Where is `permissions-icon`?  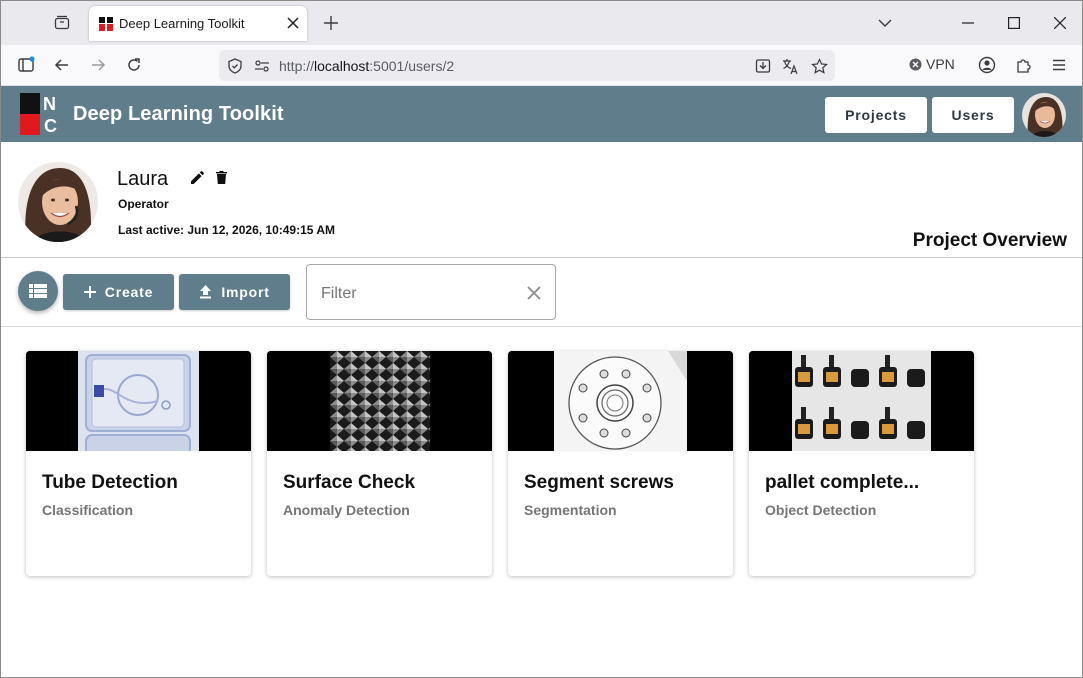 permissions-icon is located at coordinates (262, 66).